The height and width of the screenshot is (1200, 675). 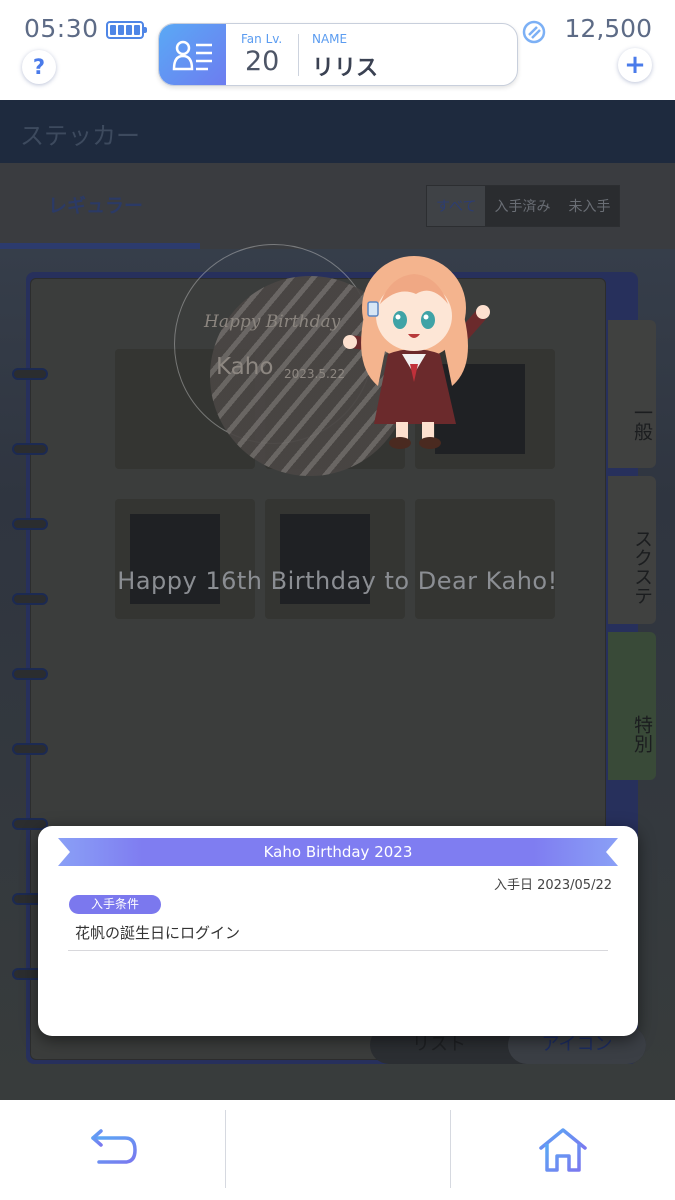 What do you see at coordinates (456, 206) in the screenshot?
I see `filter-all: すべて` at bounding box center [456, 206].